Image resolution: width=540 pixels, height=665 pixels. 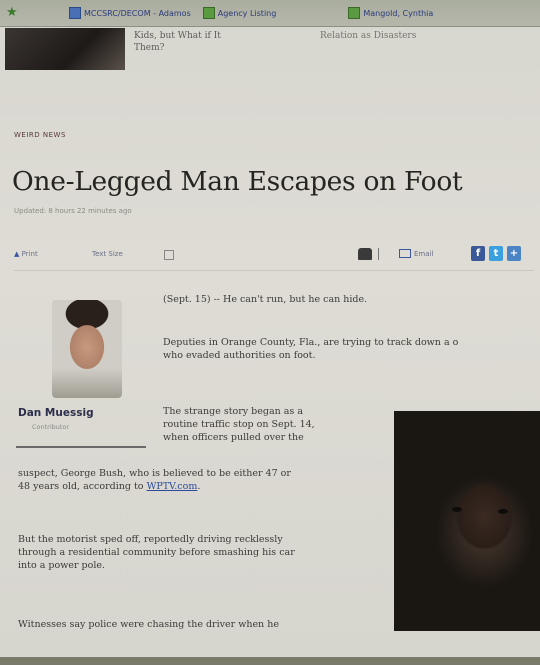 I want to click on period: ., so click(x=199, y=486).